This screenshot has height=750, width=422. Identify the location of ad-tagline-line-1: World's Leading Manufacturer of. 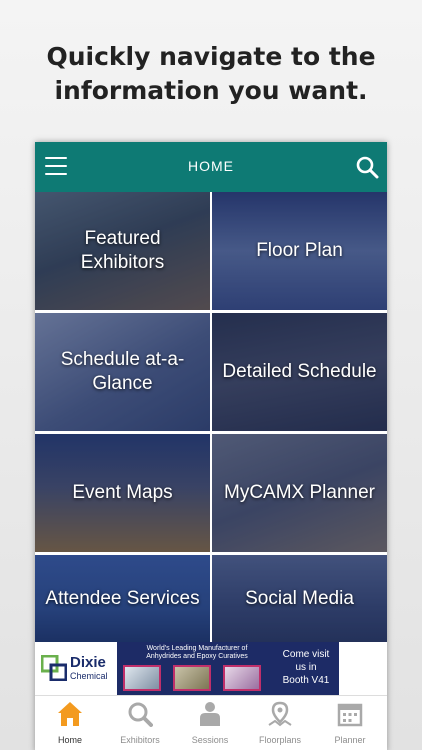
(197, 648).